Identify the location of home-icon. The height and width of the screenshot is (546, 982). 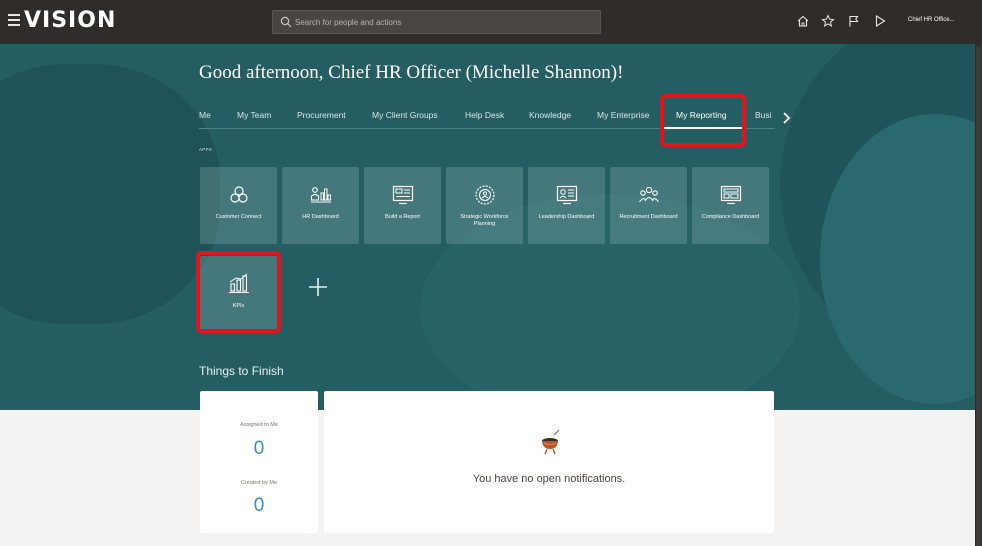
(803, 21).